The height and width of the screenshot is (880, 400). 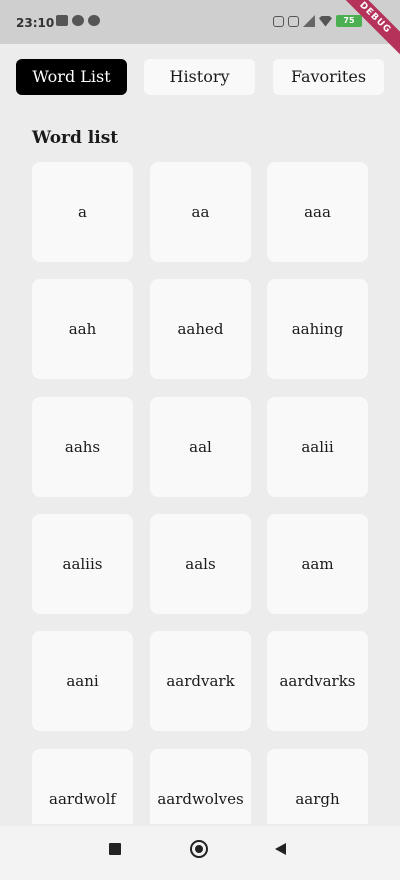 What do you see at coordinates (200, 329) in the screenshot?
I see `word-card: aahed` at bounding box center [200, 329].